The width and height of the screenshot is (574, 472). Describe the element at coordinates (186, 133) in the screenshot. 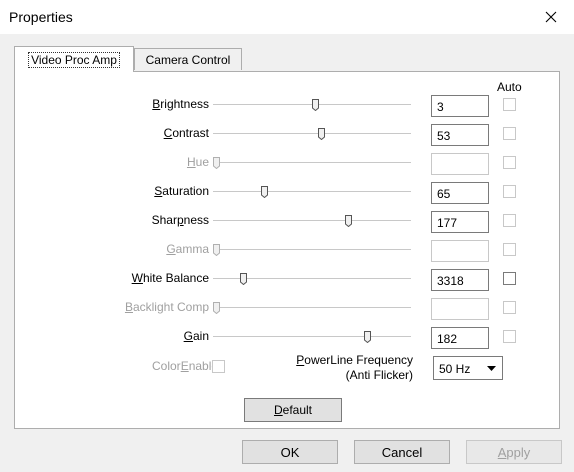

I see `control-label: Contrast` at that location.